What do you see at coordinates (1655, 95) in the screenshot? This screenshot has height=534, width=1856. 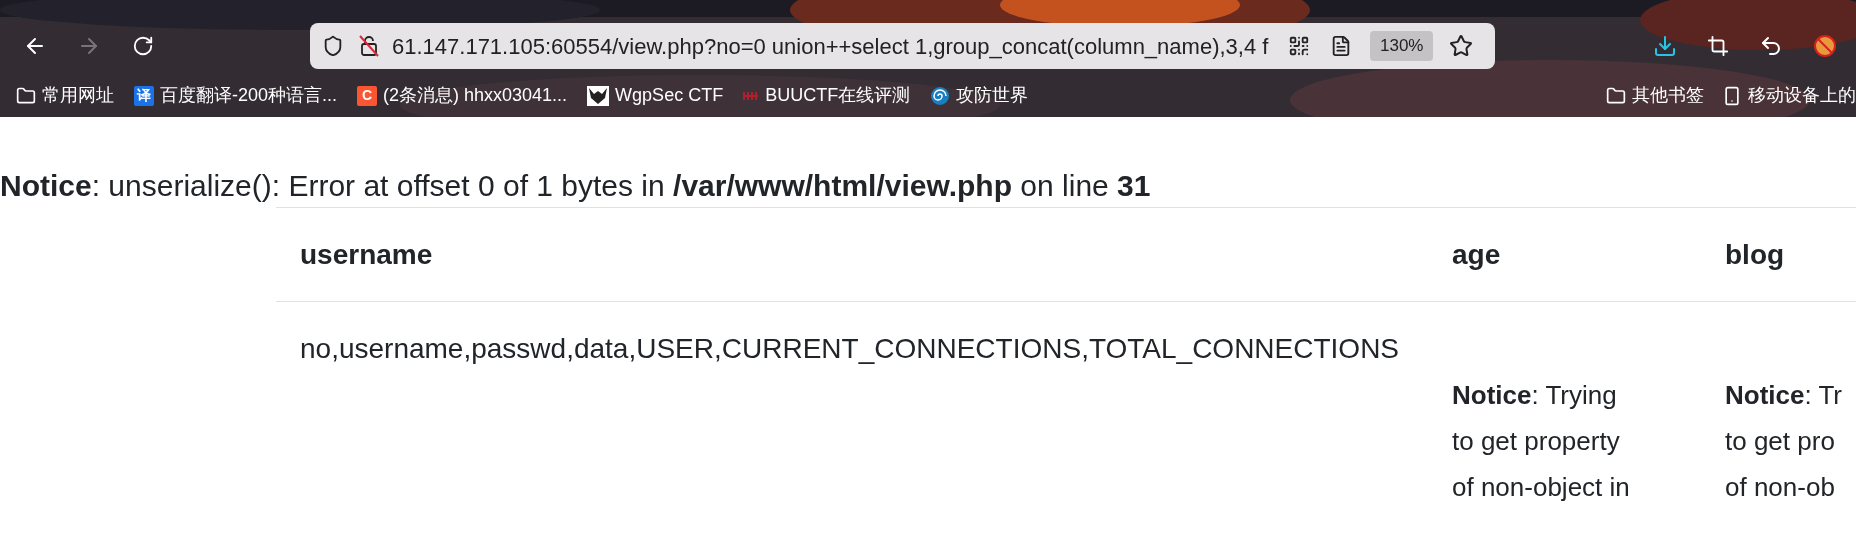 I see `bookmark: 其他书签` at bounding box center [1655, 95].